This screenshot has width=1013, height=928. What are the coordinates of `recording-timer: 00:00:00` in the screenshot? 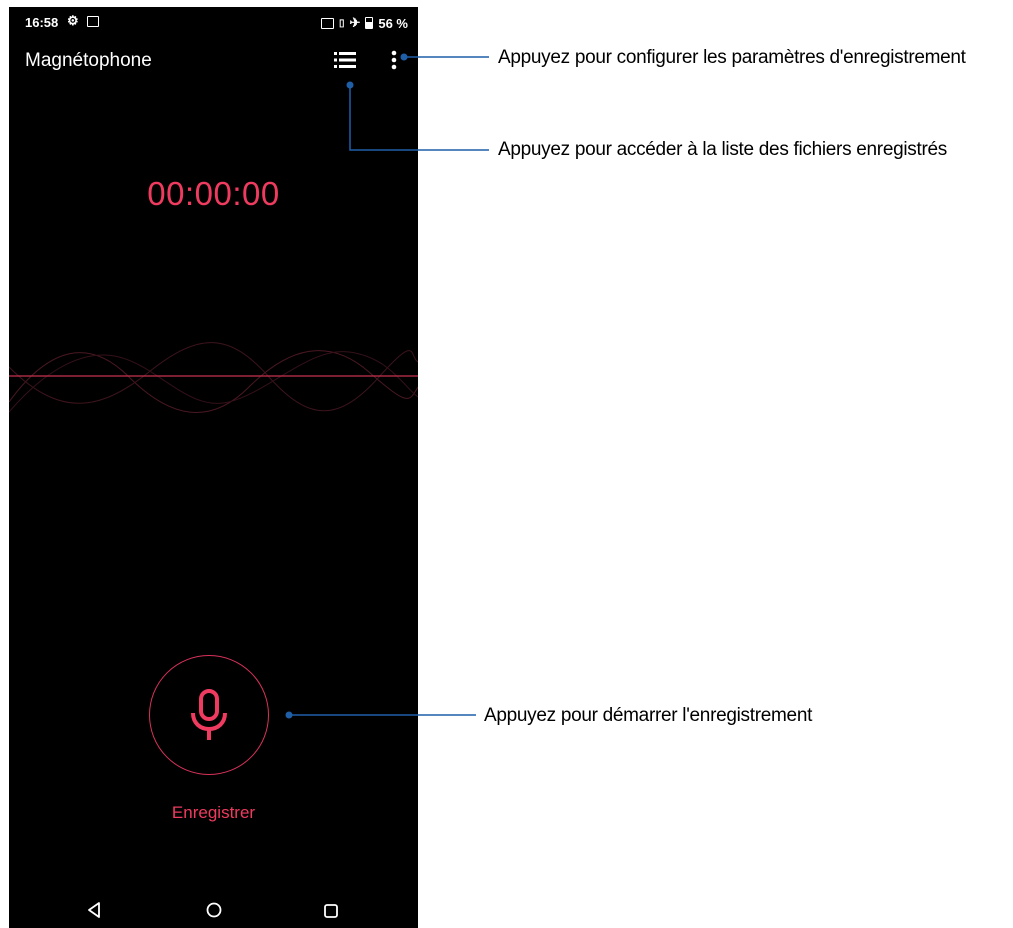 It's located at (213, 193).